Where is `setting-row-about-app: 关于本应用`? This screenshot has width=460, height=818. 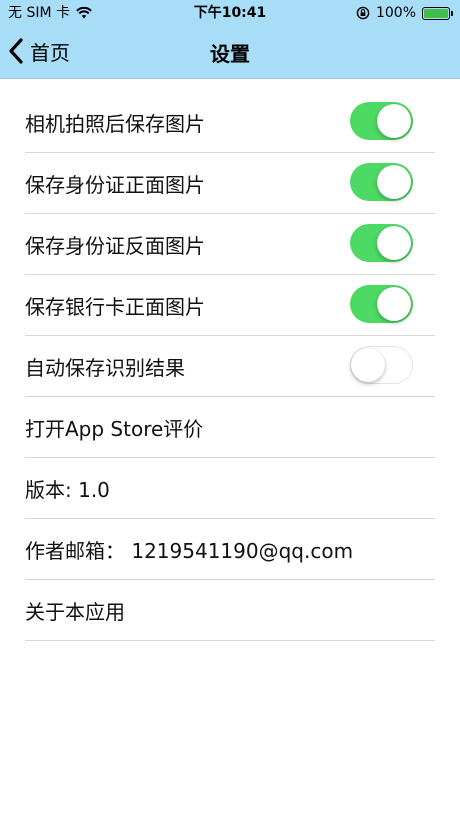 setting-row-about-app: 关于本应用 is located at coordinates (230, 610).